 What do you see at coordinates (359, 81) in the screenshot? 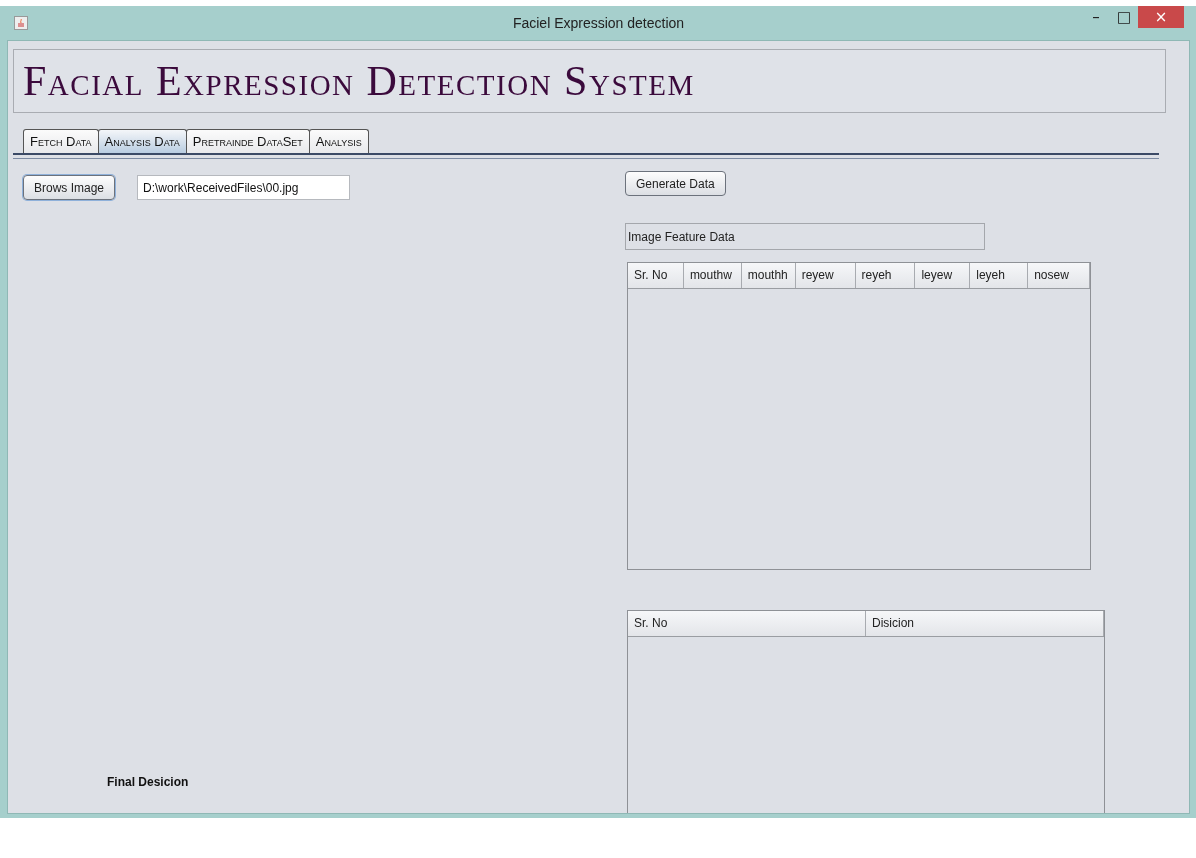
I see `app-heading: Facial Expression Detection System` at bounding box center [359, 81].